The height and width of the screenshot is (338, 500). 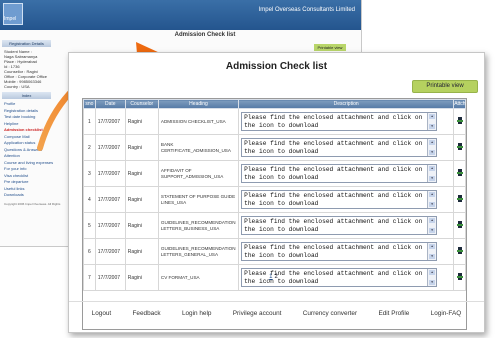 I want to click on sidebar-link: Downloads, so click(x=26, y=195).